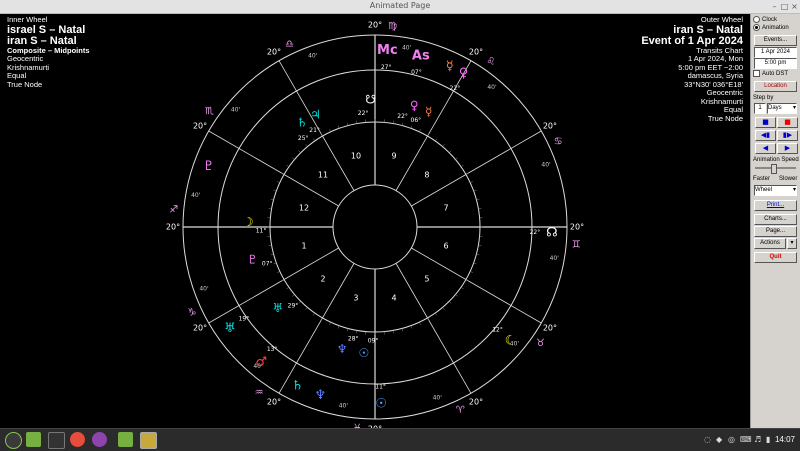  I want to click on skip-forward-button: ▮▶, so click(787, 135).